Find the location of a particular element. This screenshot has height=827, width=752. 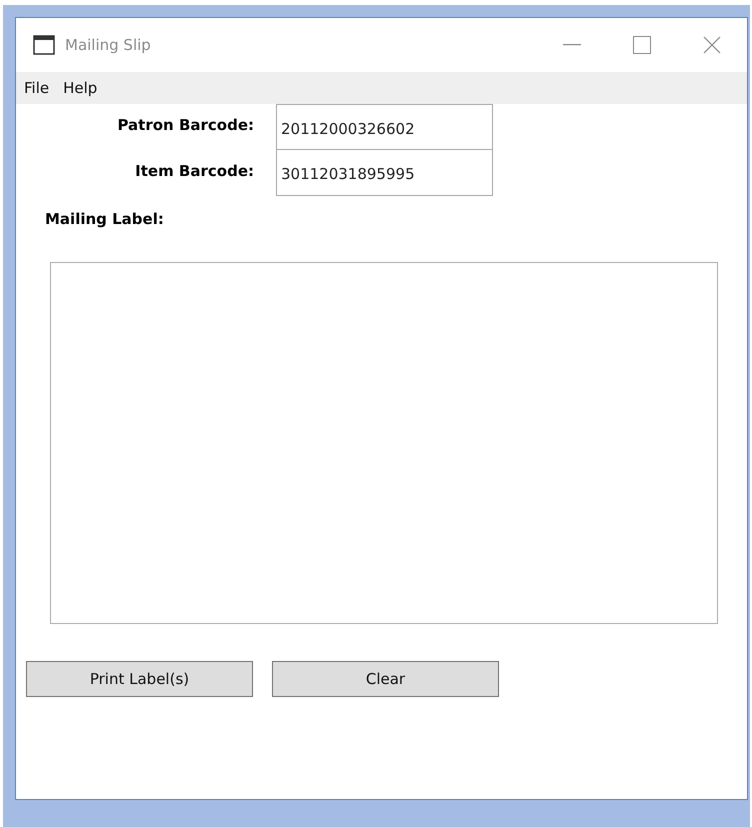

window-title: Mailing Slip is located at coordinates (108, 45).